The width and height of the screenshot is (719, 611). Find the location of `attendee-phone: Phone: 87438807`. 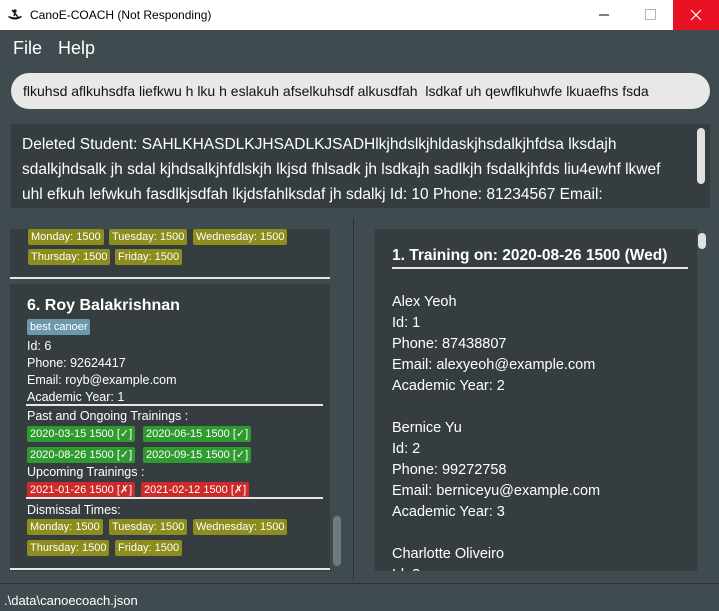

attendee-phone: Phone: 87438807 is located at coordinates (449, 344).